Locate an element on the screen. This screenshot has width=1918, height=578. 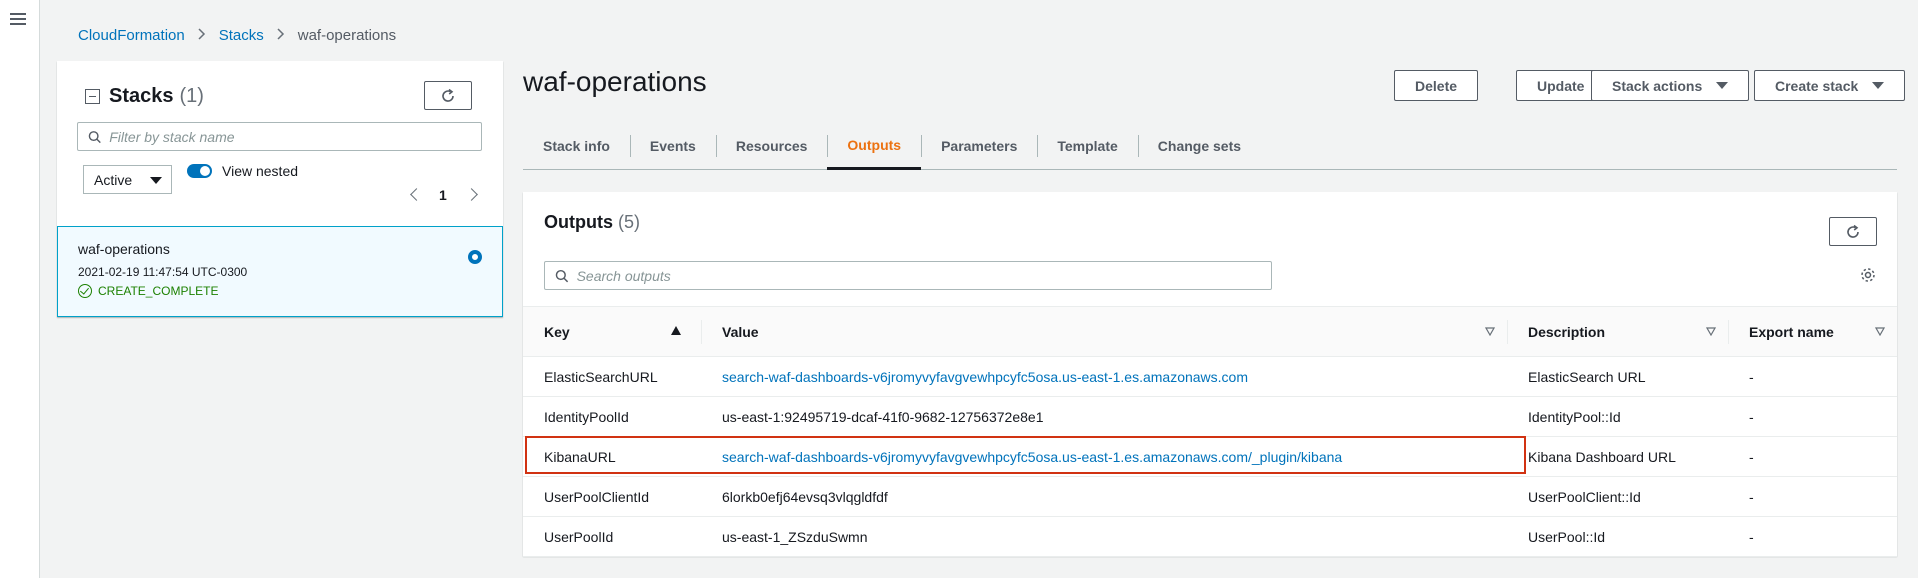
breadcrumb-stacks: Stacks is located at coordinates (241, 35).